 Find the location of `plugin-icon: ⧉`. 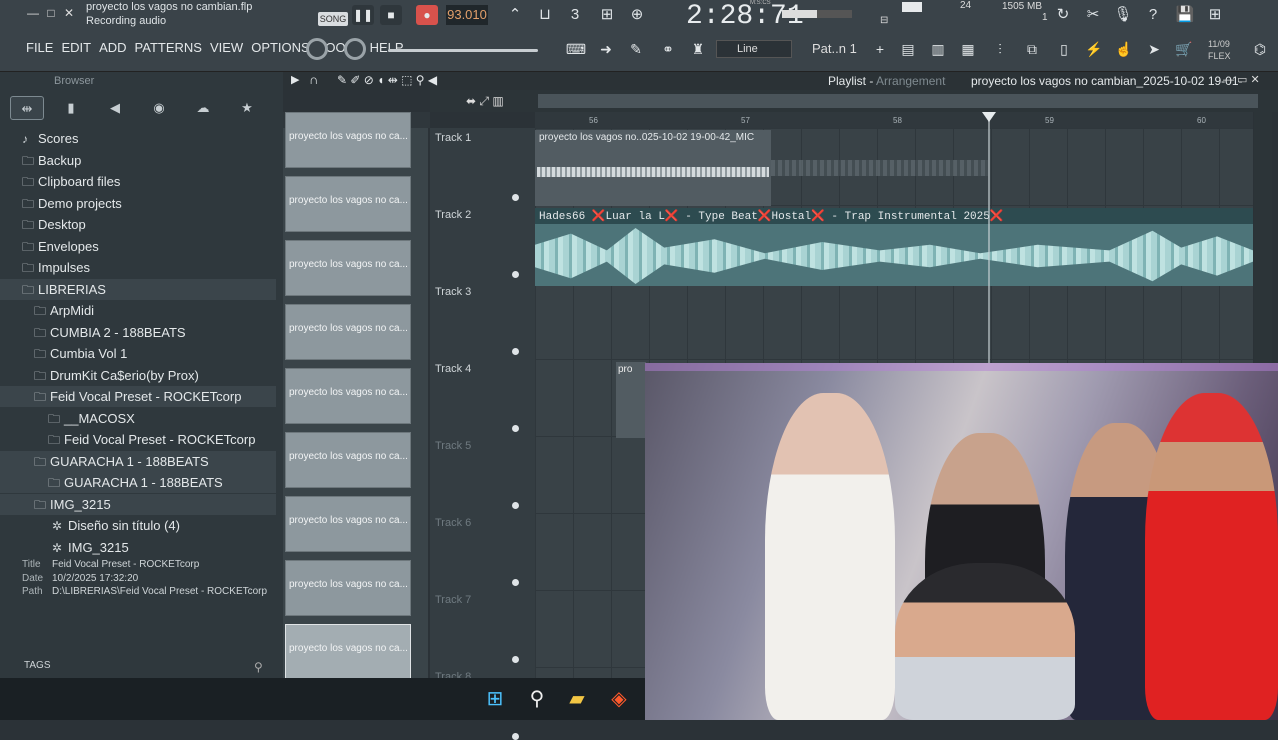

plugin-icon: ⧉ is located at coordinates (1032, 49).